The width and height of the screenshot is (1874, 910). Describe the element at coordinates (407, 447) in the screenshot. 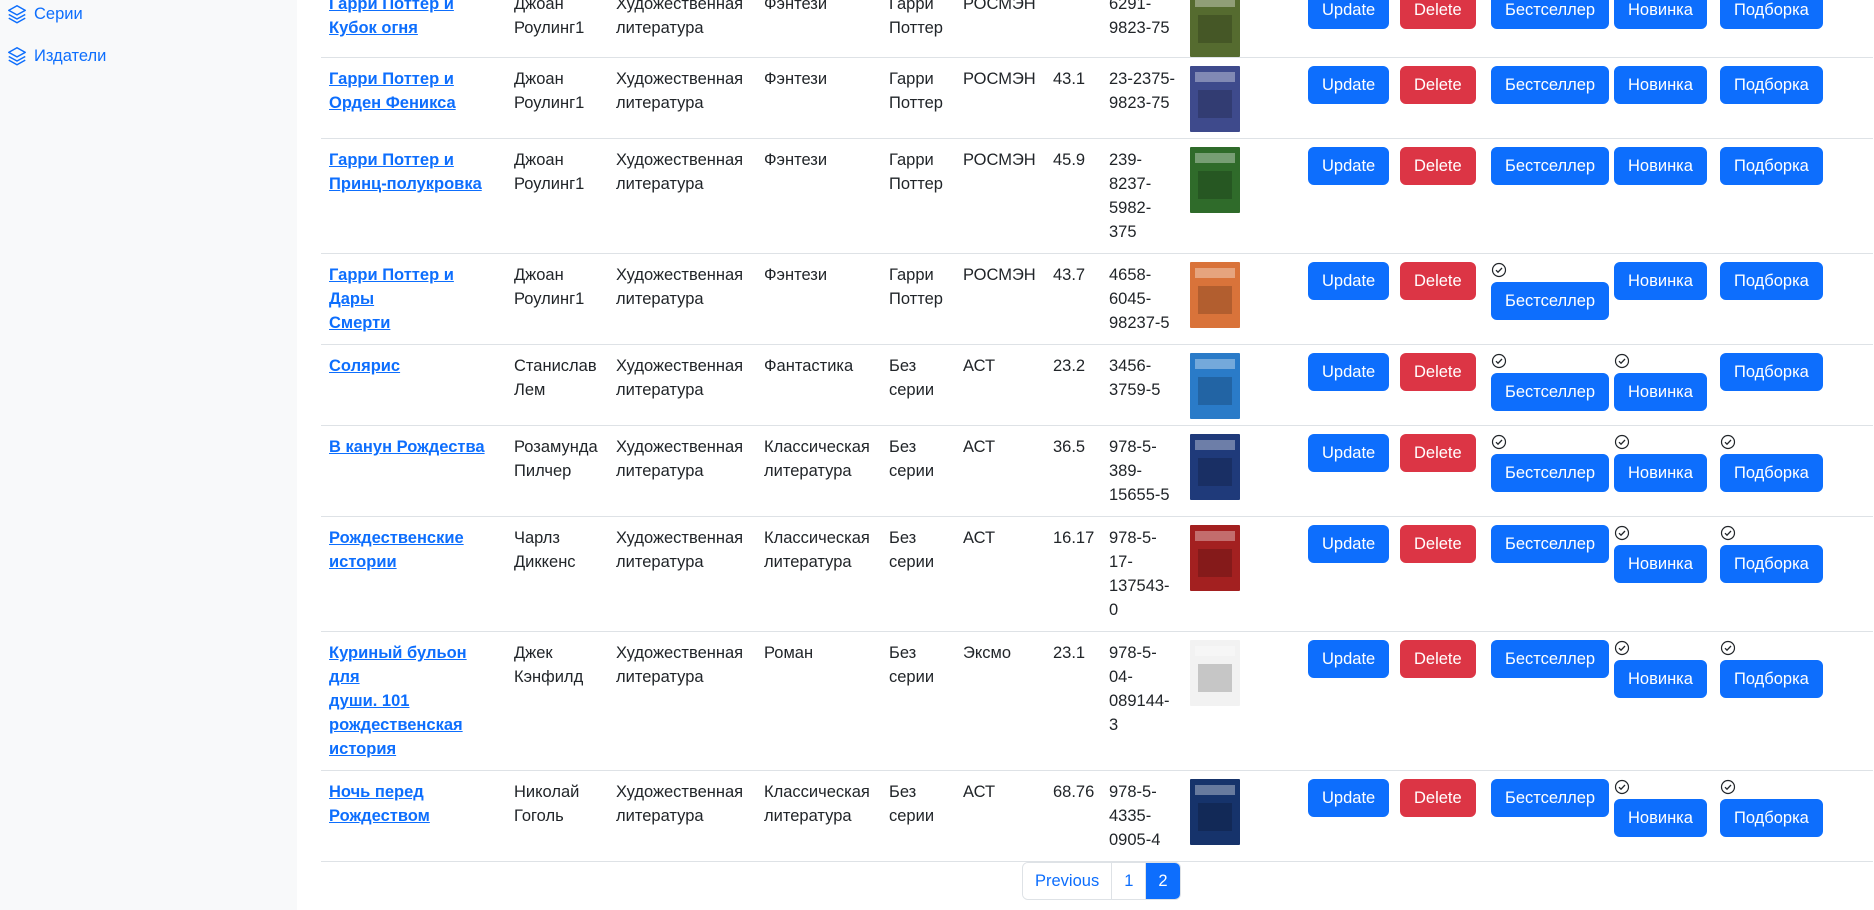

I see `book-title-link: В канун Рождества` at that location.